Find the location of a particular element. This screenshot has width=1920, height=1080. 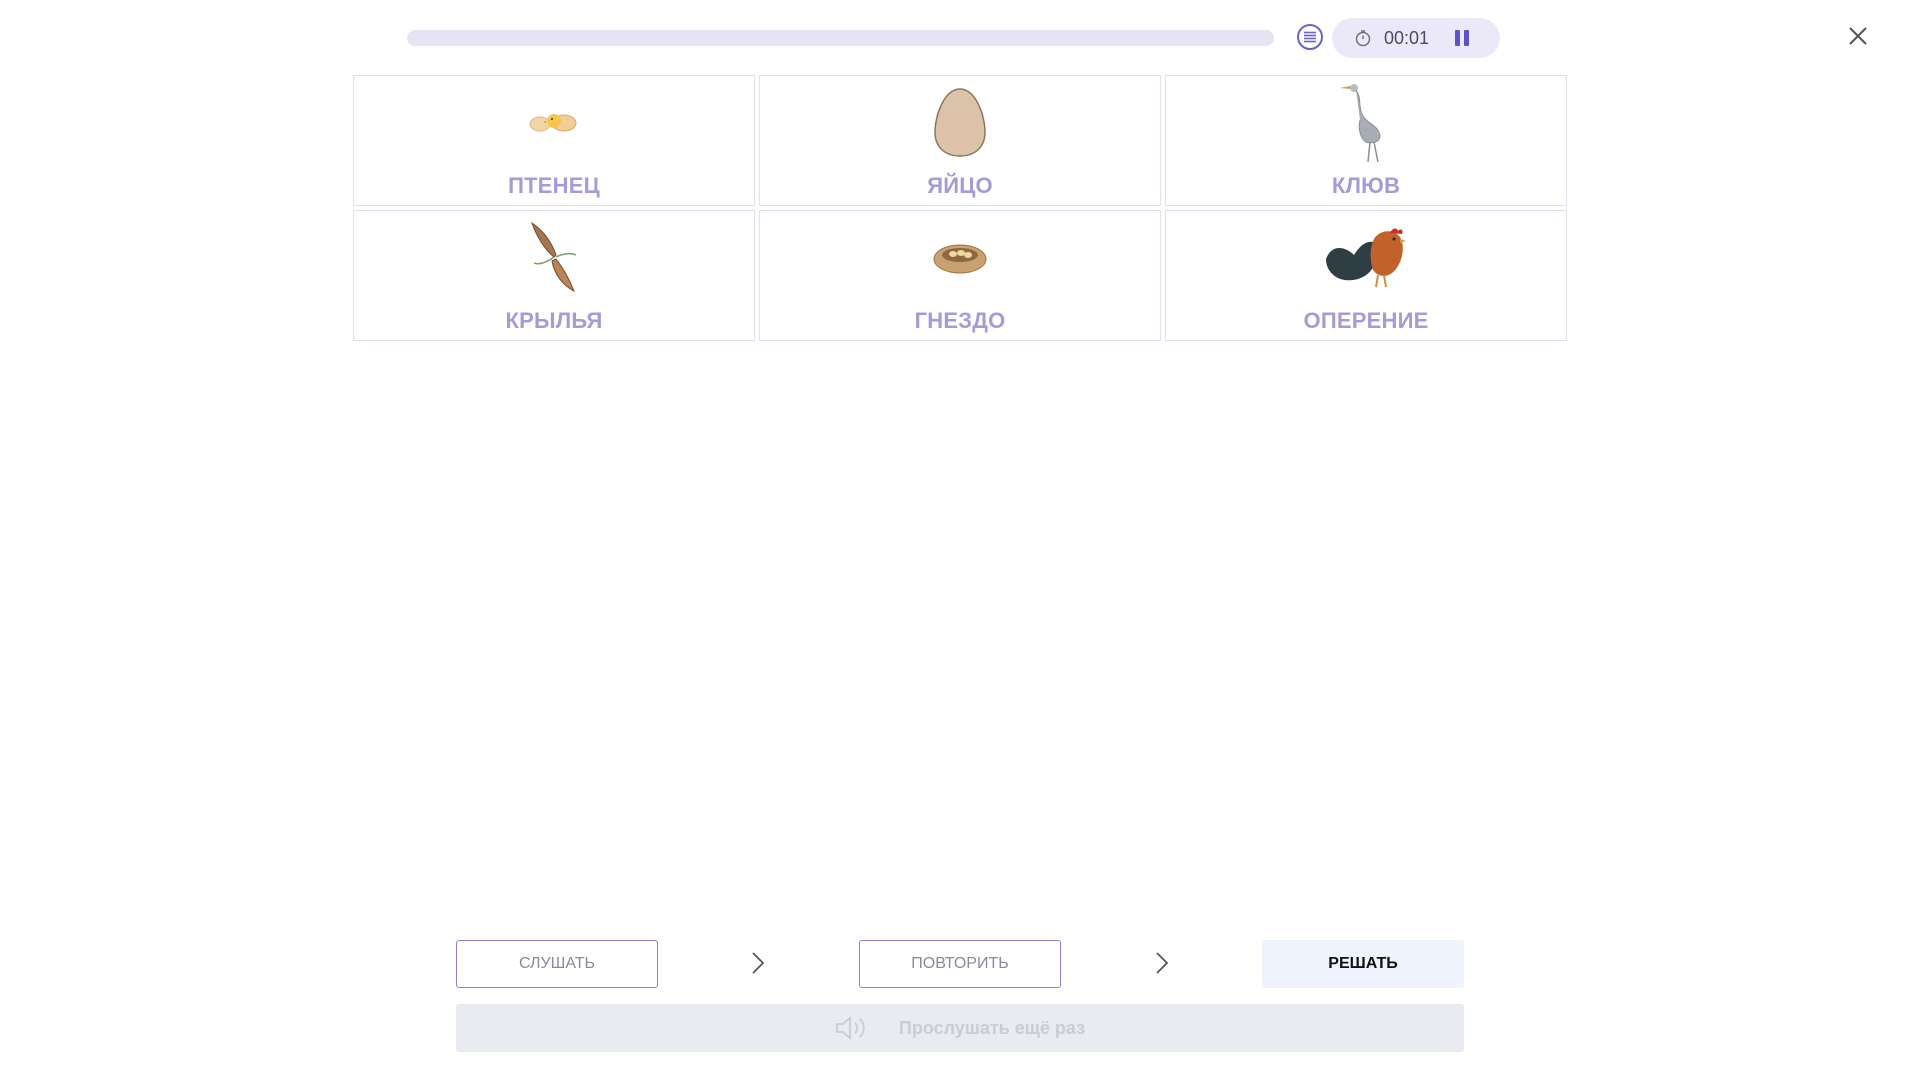

pause-icon is located at coordinates (1462, 38).